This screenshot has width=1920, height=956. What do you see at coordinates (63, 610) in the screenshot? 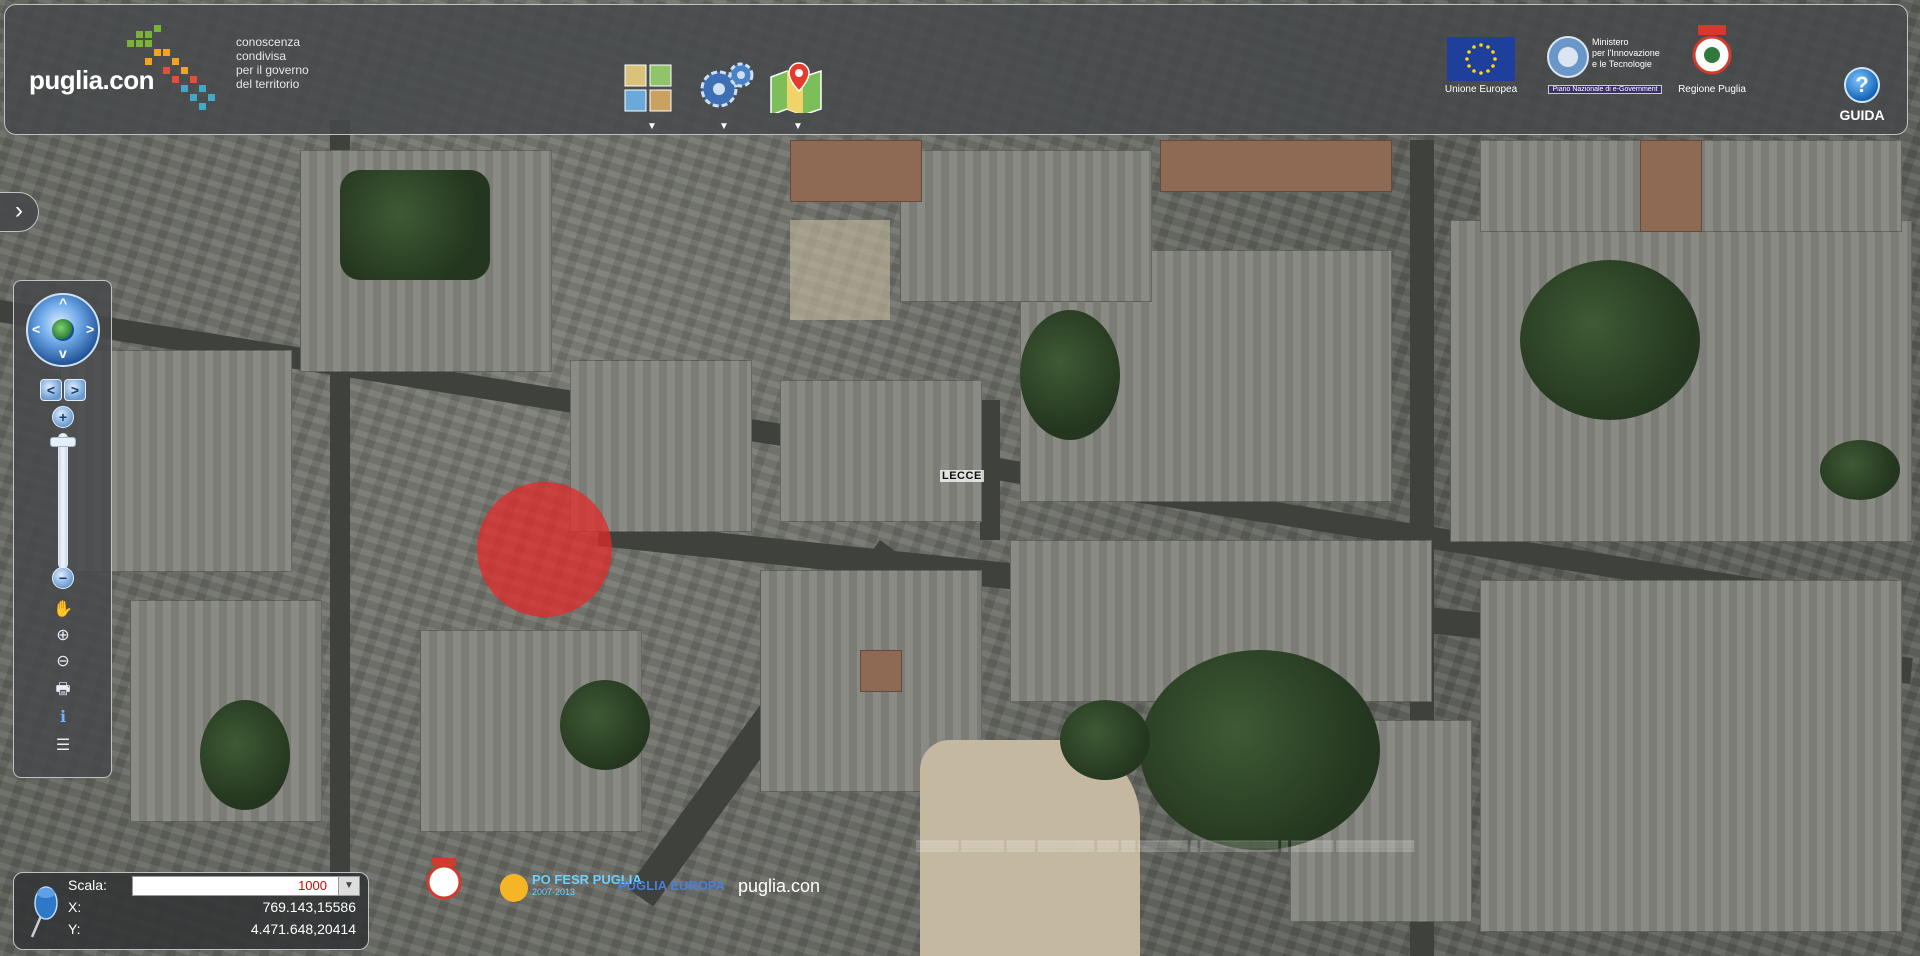
I see `pan-hand-icon: ✋` at bounding box center [63, 610].